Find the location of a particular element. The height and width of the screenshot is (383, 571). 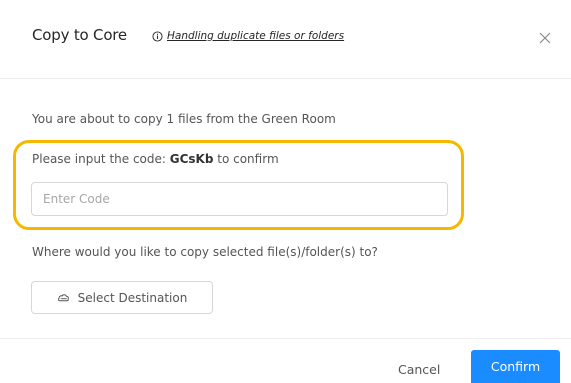

dialog-title: Copy to Core is located at coordinates (79, 35).